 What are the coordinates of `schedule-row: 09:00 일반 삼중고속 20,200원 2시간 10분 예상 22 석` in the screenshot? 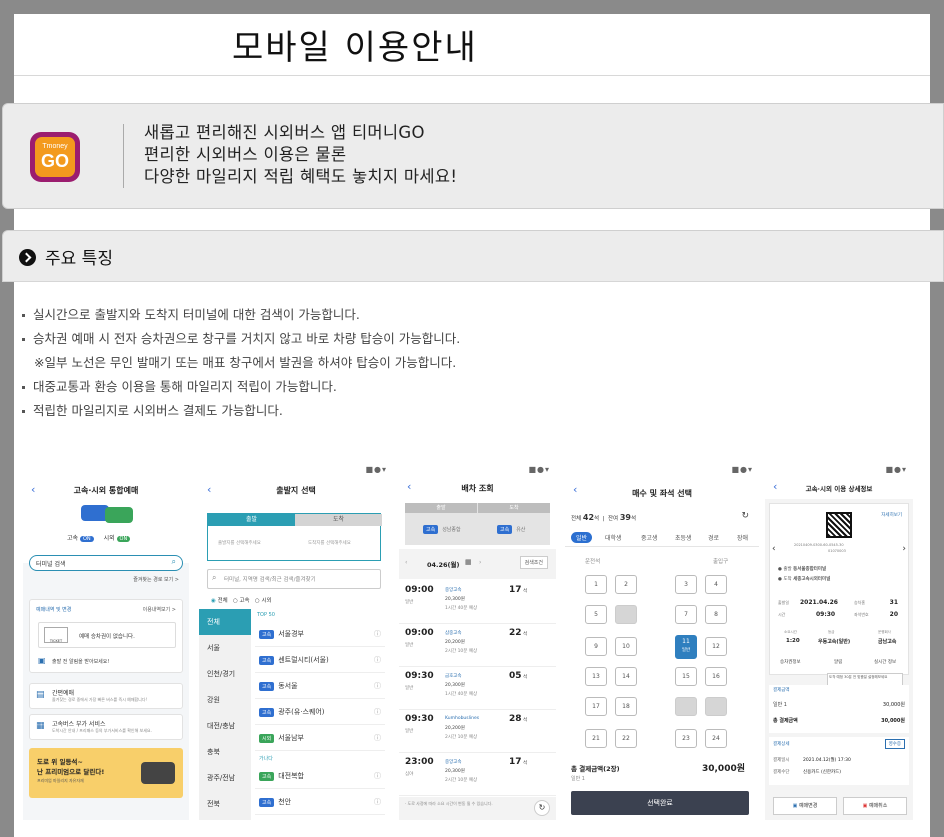 It's located at (477, 645).